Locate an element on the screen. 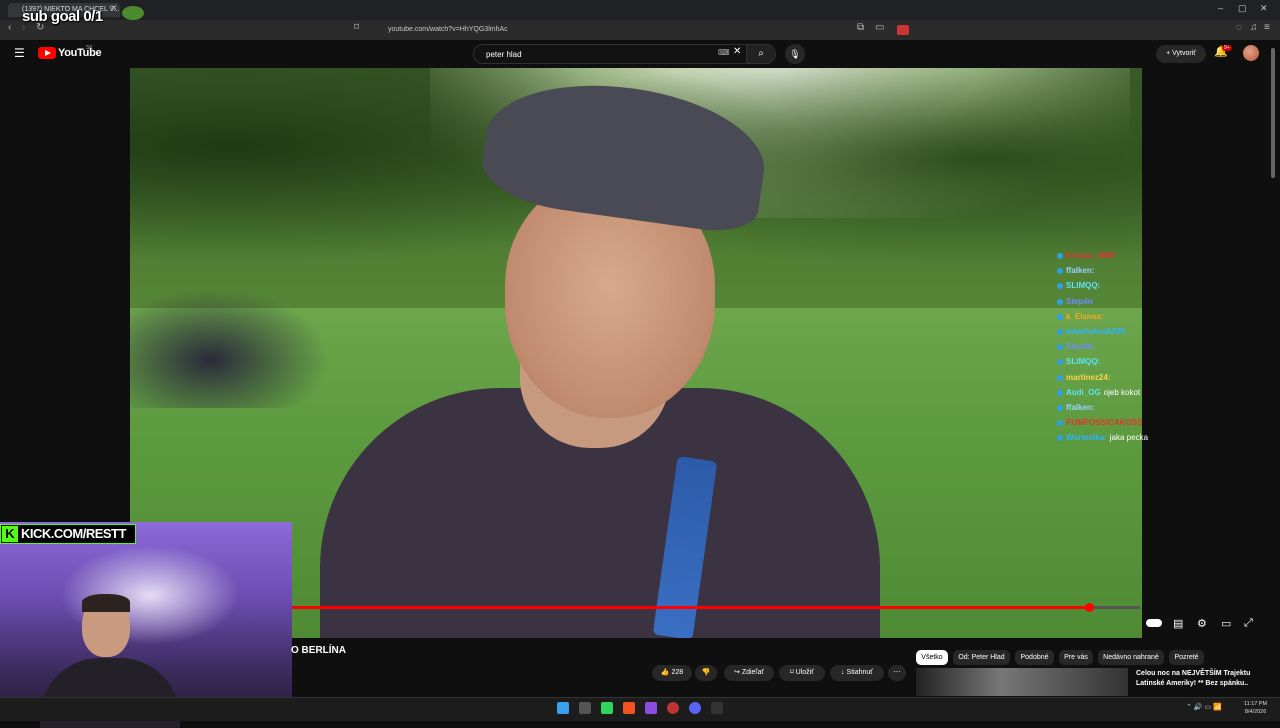  search-icon: ⌕ is located at coordinates (761, 53).